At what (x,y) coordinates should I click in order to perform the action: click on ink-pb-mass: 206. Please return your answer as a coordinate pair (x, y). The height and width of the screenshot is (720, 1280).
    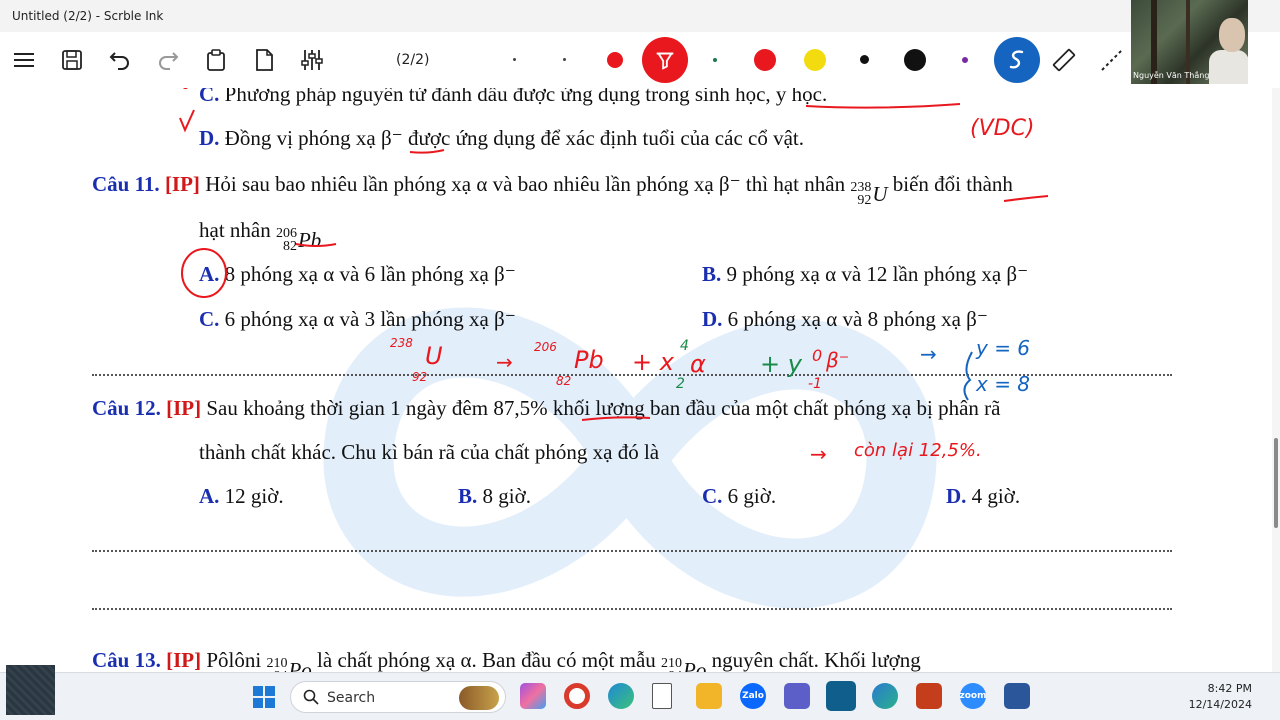
    Looking at the image, I should click on (545, 347).